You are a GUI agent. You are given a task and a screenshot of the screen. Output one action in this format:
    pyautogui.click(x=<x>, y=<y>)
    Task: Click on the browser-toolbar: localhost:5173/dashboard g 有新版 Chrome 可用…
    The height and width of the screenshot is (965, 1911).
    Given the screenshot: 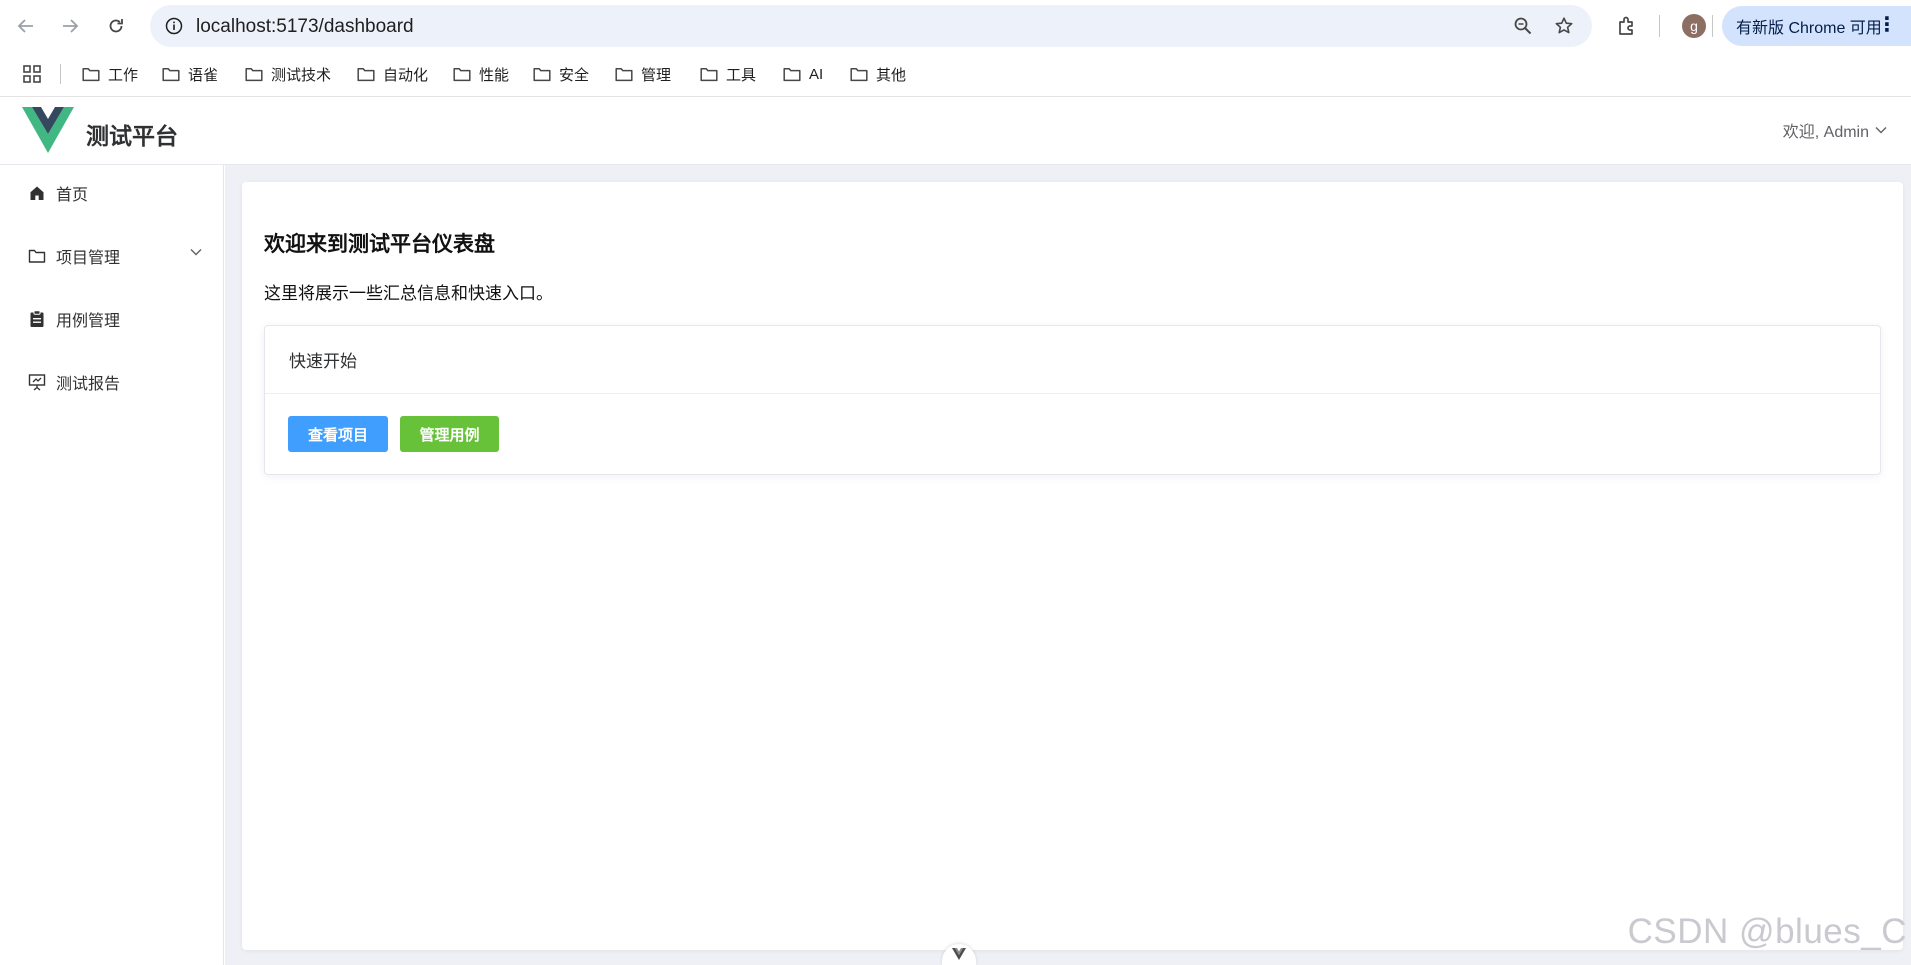 What is the action you would take?
    pyautogui.click(x=955, y=26)
    